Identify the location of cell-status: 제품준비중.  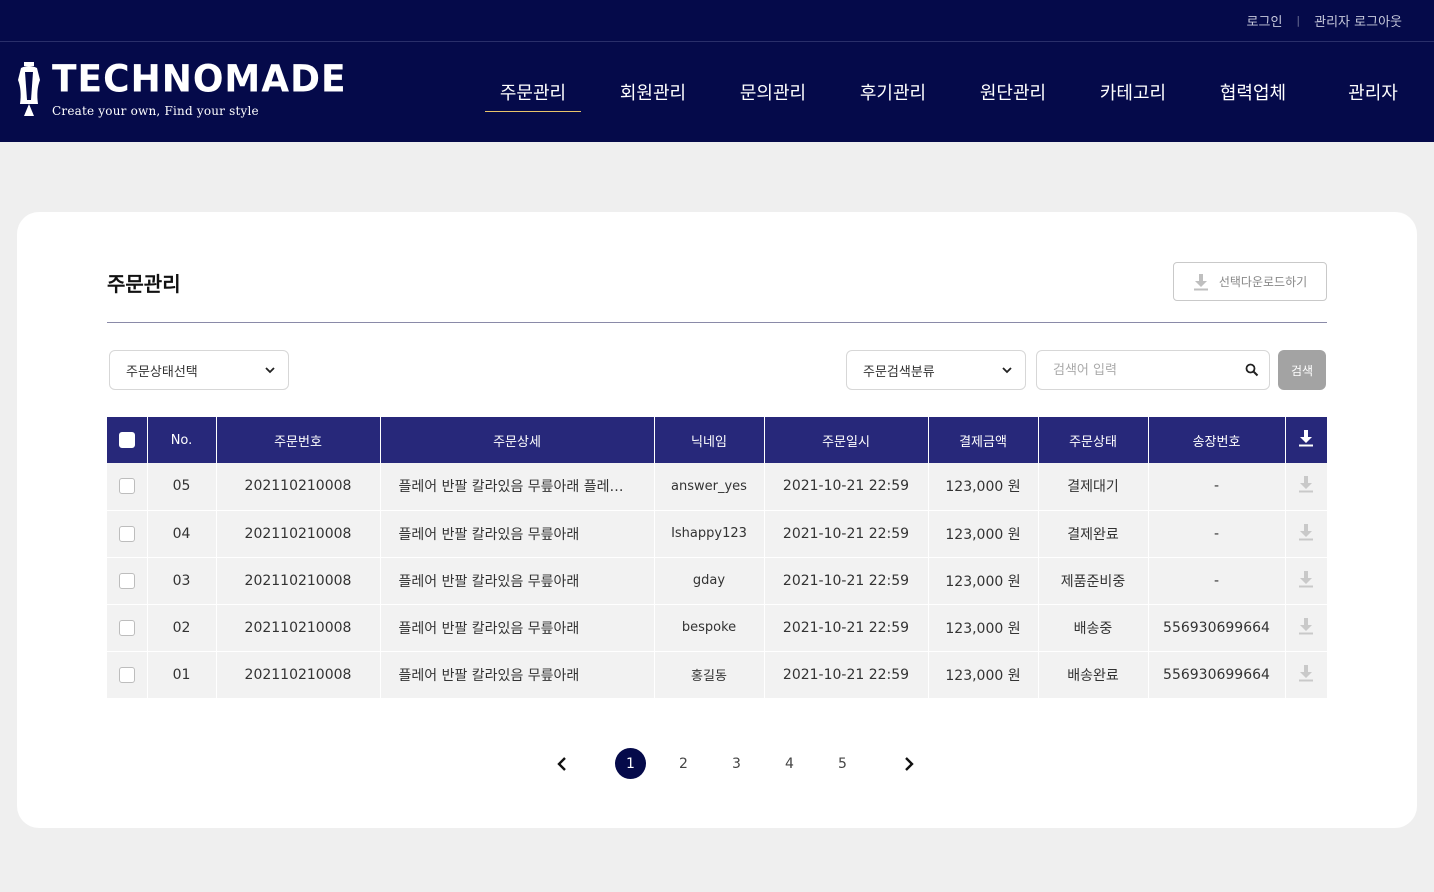
(1093, 581).